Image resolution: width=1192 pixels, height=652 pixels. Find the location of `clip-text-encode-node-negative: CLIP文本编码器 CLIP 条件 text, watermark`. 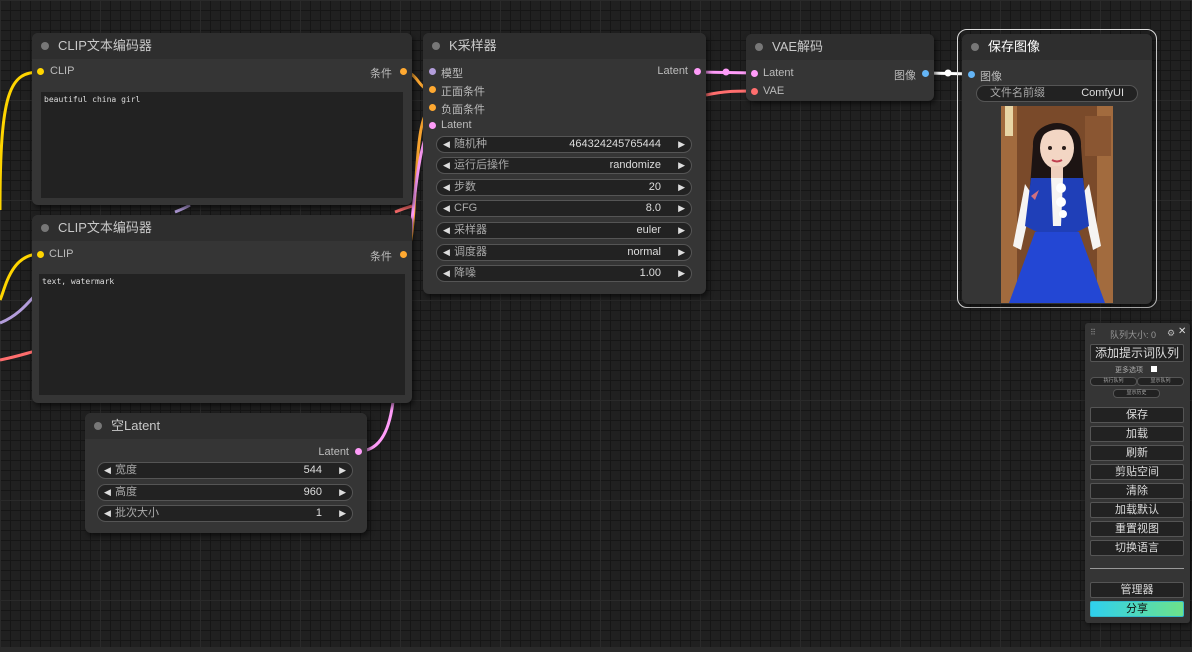

clip-text-encode-node-negative: CLIP文本编码器 CLIP 条件 text, watermark is located at coordinates (222, 309).